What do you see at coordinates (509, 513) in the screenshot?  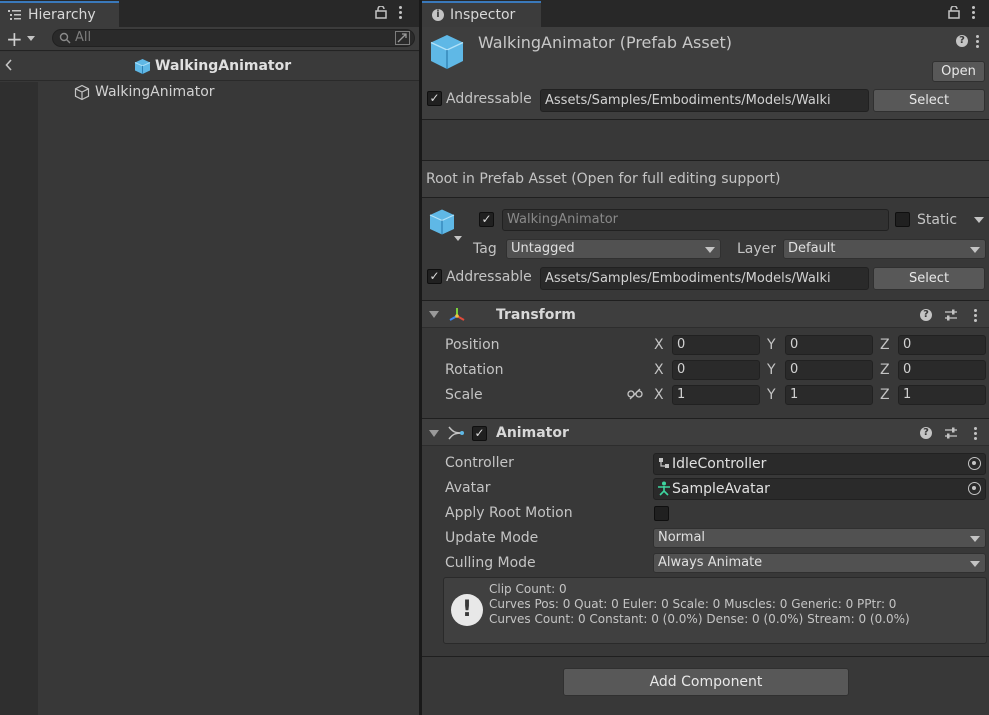 I see `apply-root-motion-label: Apply Root Motion` at bounding box center [509, 513].